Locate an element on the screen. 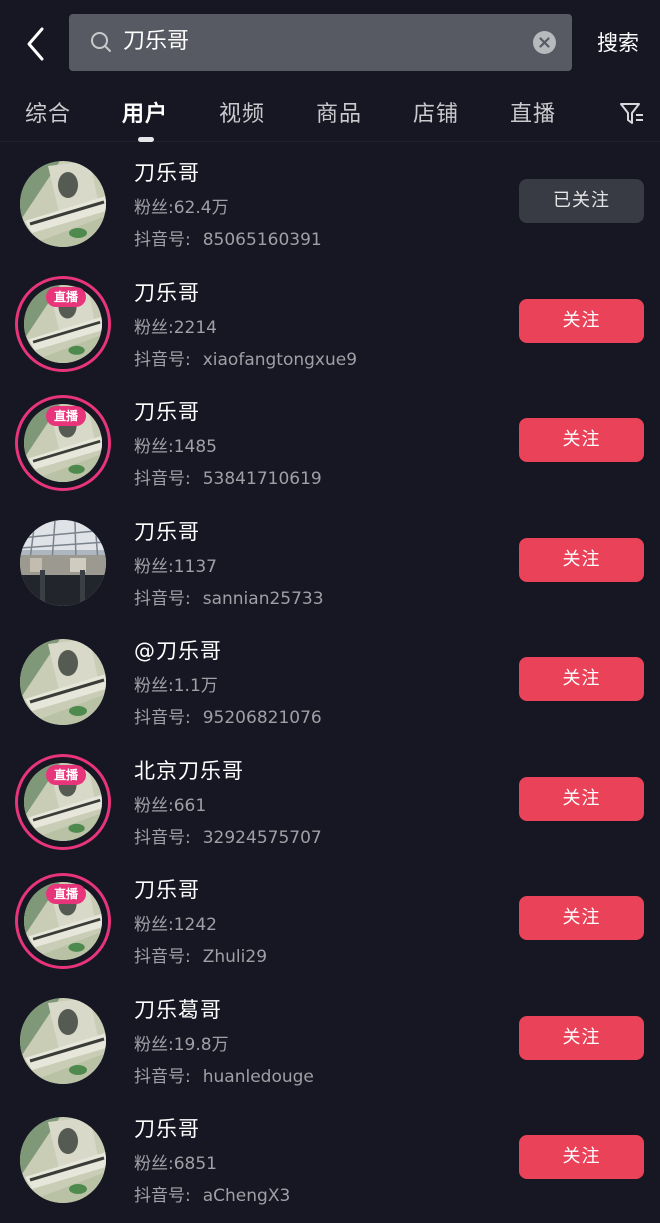  fans-count: 粉丝:1242 is located at coordinates (175, 922).